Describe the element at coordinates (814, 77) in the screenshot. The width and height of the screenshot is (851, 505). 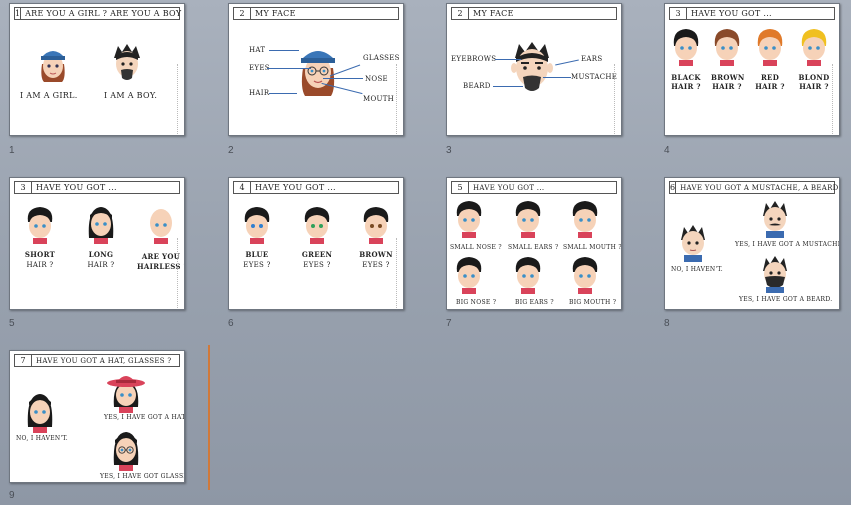
I see `blond-label: BLOND` at that location.